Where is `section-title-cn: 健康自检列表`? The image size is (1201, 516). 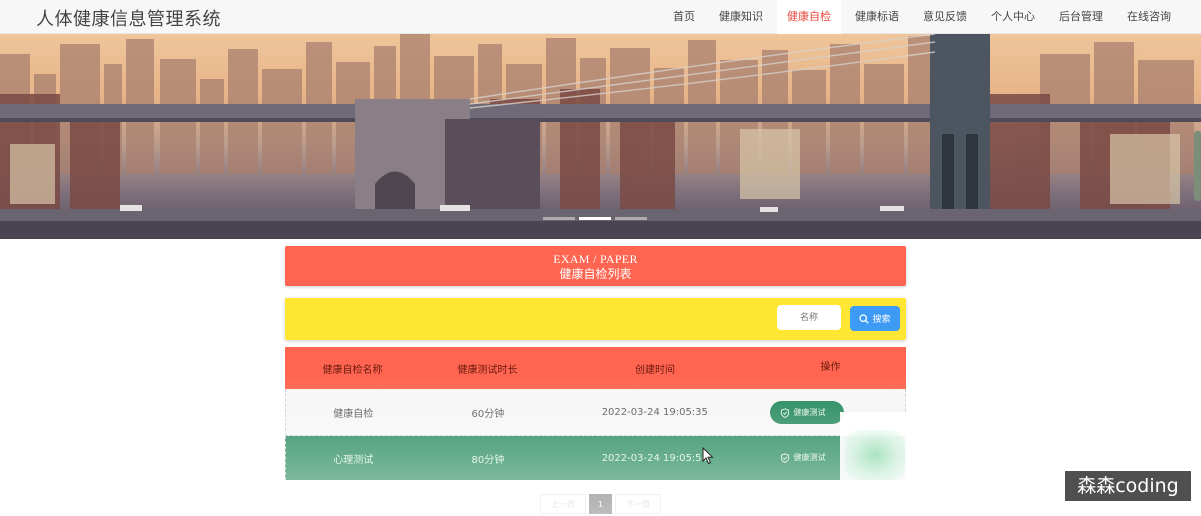 section-title-cn: 健康自检列表 is located at coordinates (595, 274).